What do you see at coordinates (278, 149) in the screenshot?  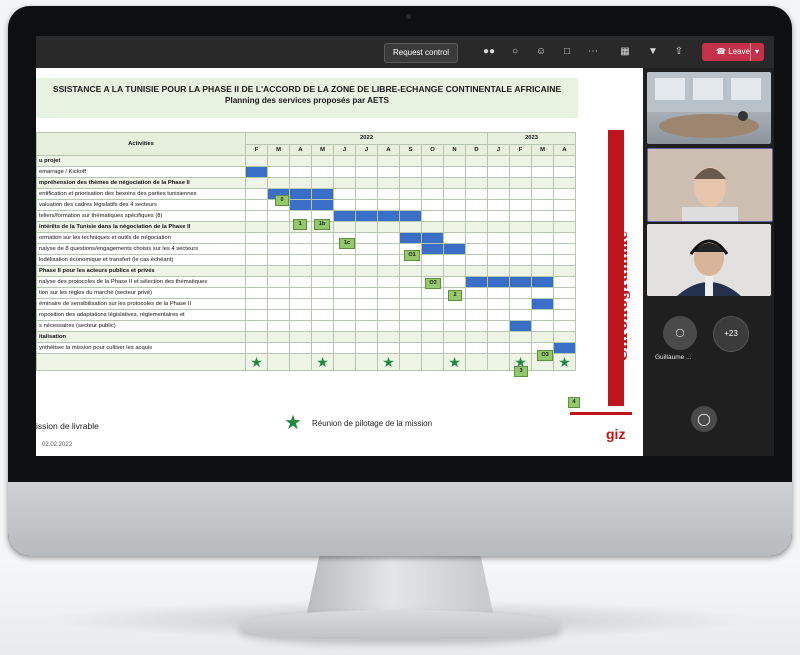 I see `month-cell: M` at bounding box center [278, 149].